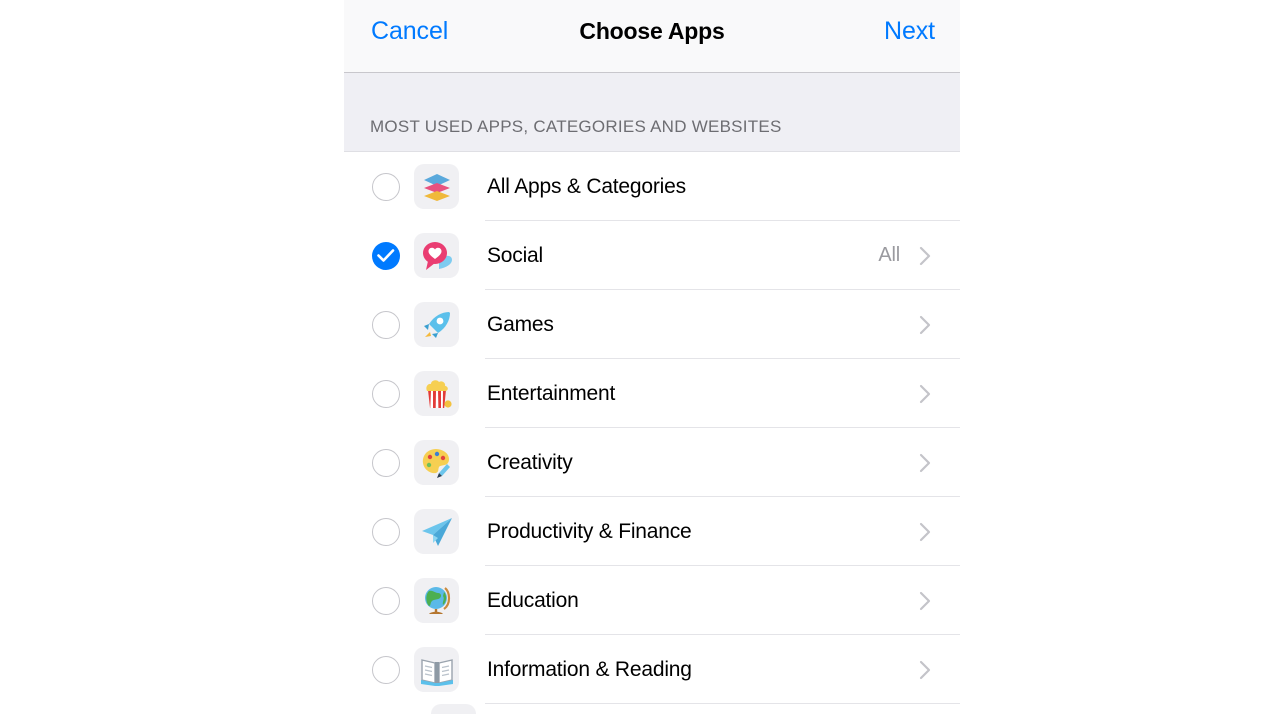 The width and height of the screenshot is (1280, 720). What do you see at coordinates (436, 255) in the screenshot?
I see `speech-bubble-heart-icon` at bounding box center [436, 255].